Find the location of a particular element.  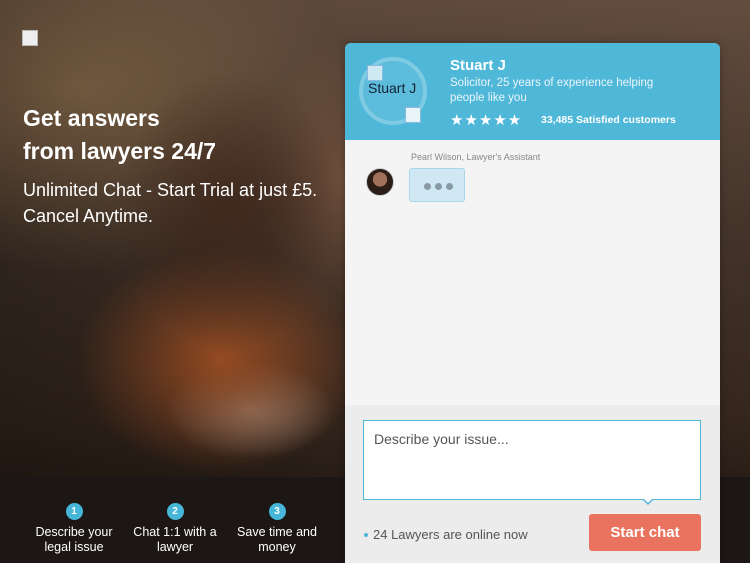

assistant-avatar is located at coordinates (380, 182).